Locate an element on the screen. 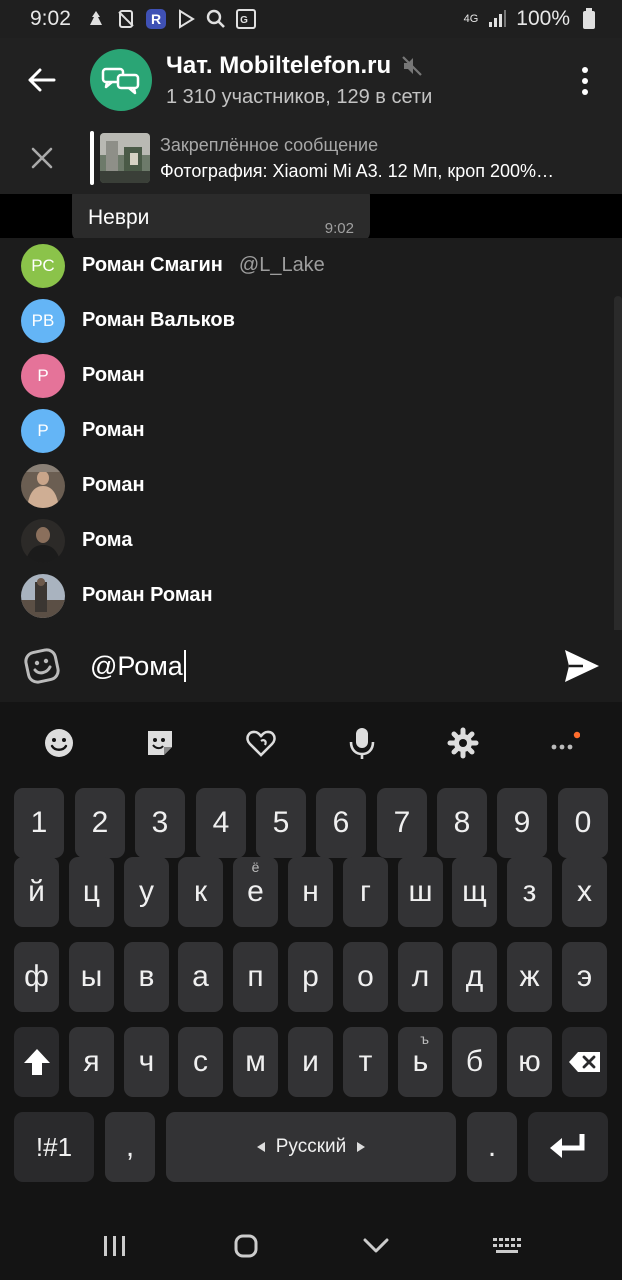  key-х: х is located at coordinates (584, 892).